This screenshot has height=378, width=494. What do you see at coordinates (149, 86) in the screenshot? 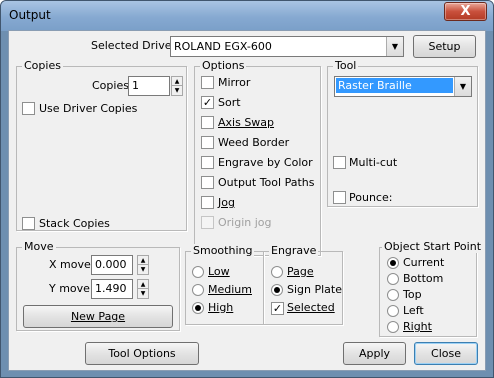
I see `copies-input: 1` at bounding box center [149, 86].